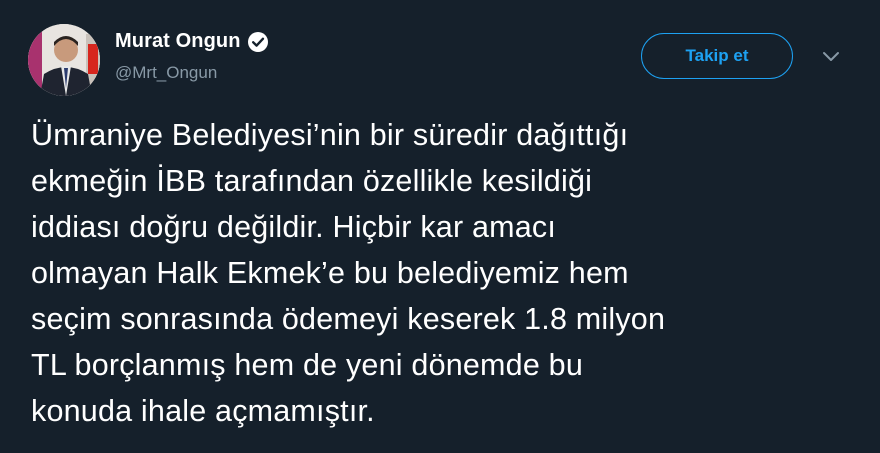 The width and height of the screenshot is (880, 453). I want to click on chevron-down-icon, so click(831, 57).